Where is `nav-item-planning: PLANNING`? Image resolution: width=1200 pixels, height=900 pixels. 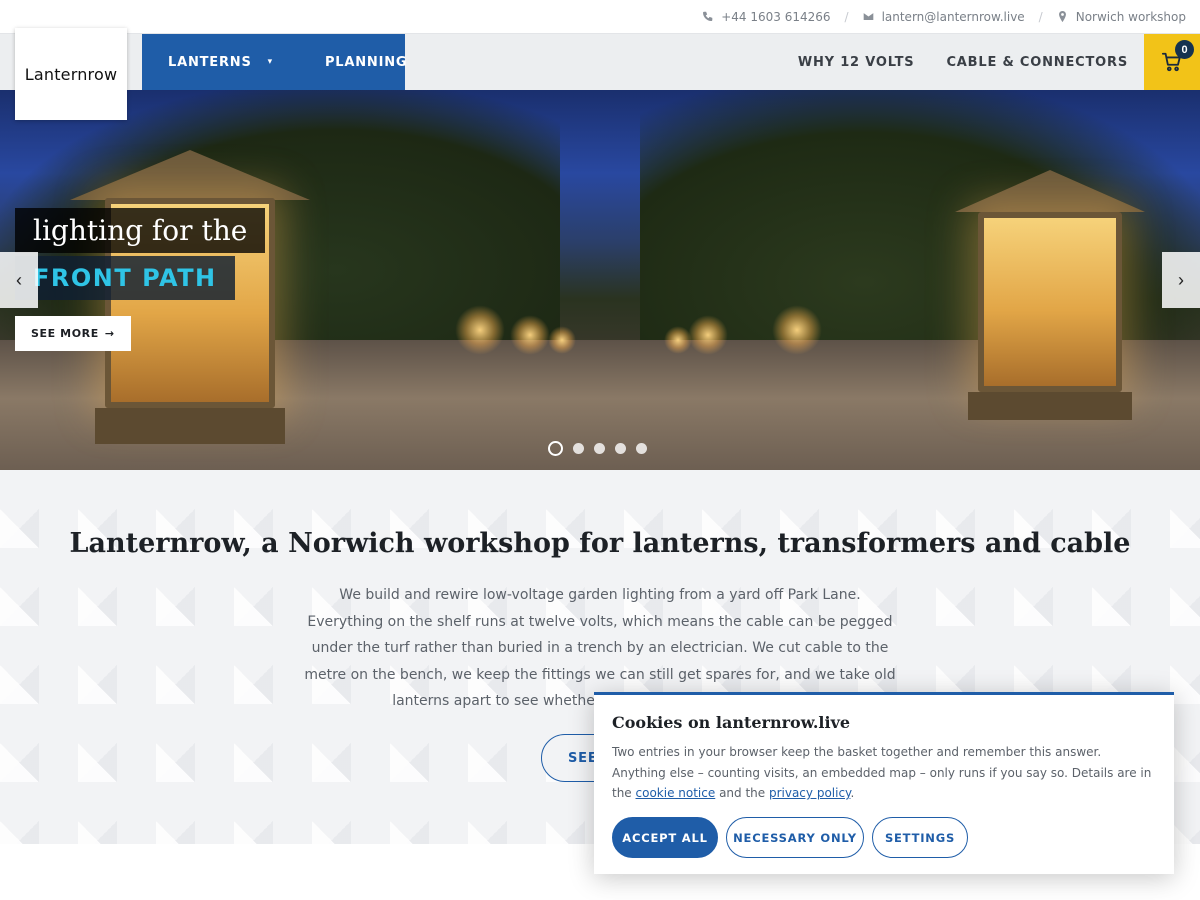 nav-item-planning: PLANNING is located at coordinates (366, 62).